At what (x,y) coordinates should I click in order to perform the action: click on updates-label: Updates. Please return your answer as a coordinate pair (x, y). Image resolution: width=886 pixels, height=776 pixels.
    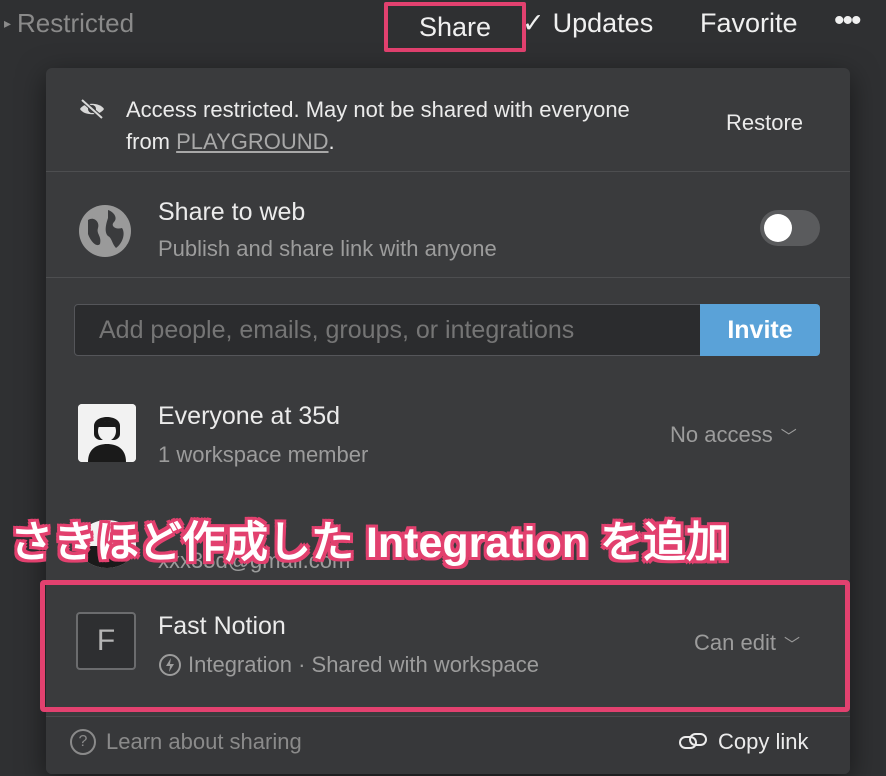
    Looking at the image, I should click on (603, 23).